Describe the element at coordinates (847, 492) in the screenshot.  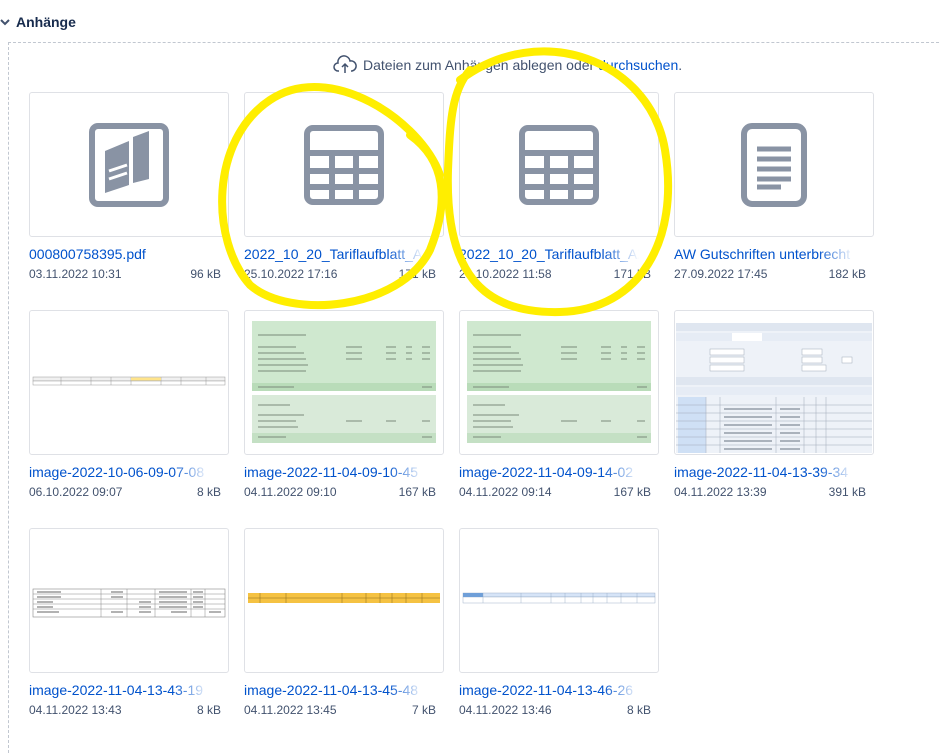
I see `file-size: 391 kB` at that location.